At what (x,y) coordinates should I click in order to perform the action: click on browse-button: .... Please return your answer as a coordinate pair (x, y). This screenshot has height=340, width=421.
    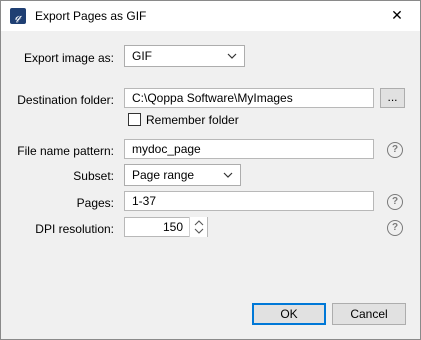
    Looking at the image, I should click on (392, 98).